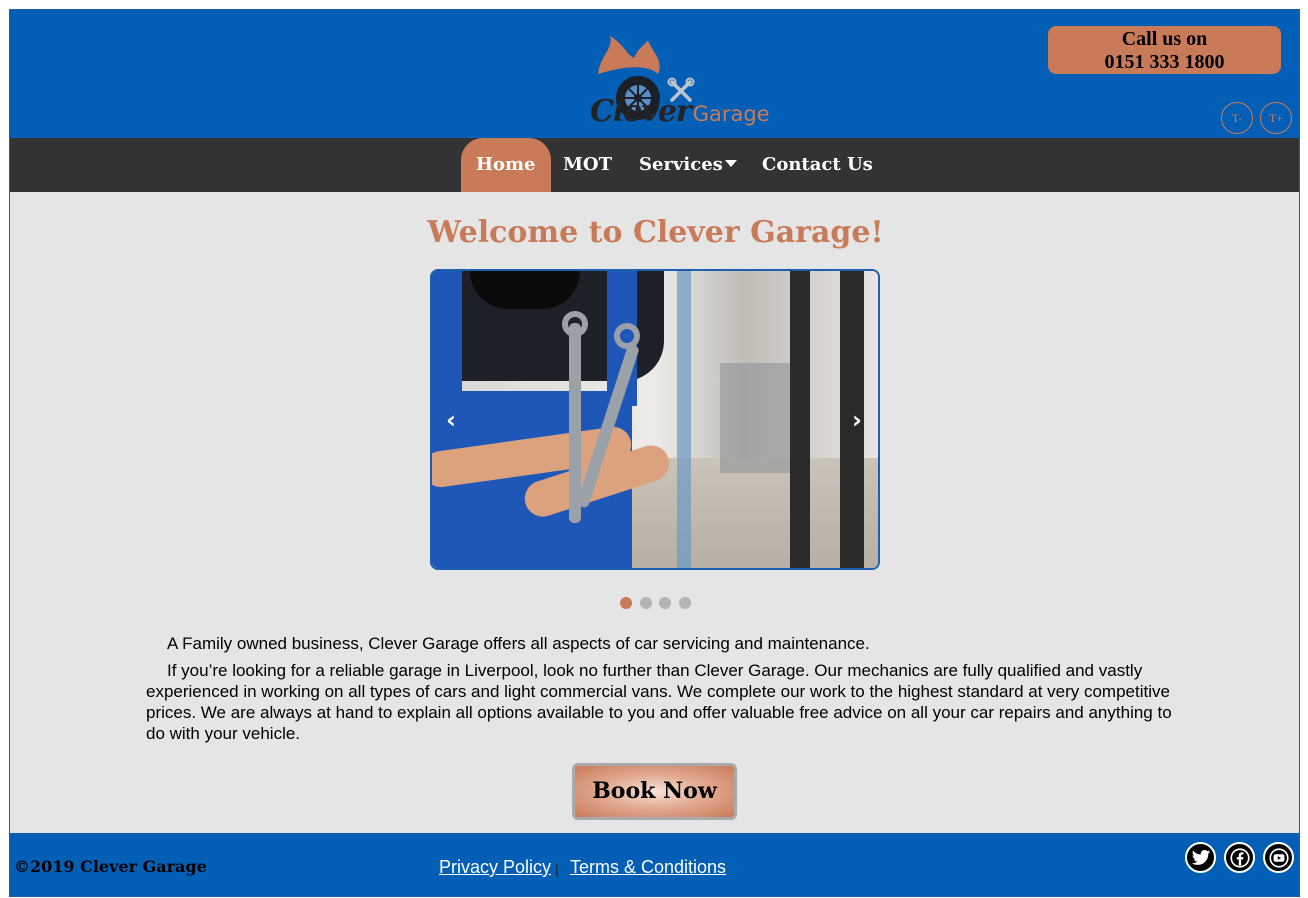 The width and height of the screenshot is (1308, 898). I want to click on nav-home-label: Home, so click(506, 164).